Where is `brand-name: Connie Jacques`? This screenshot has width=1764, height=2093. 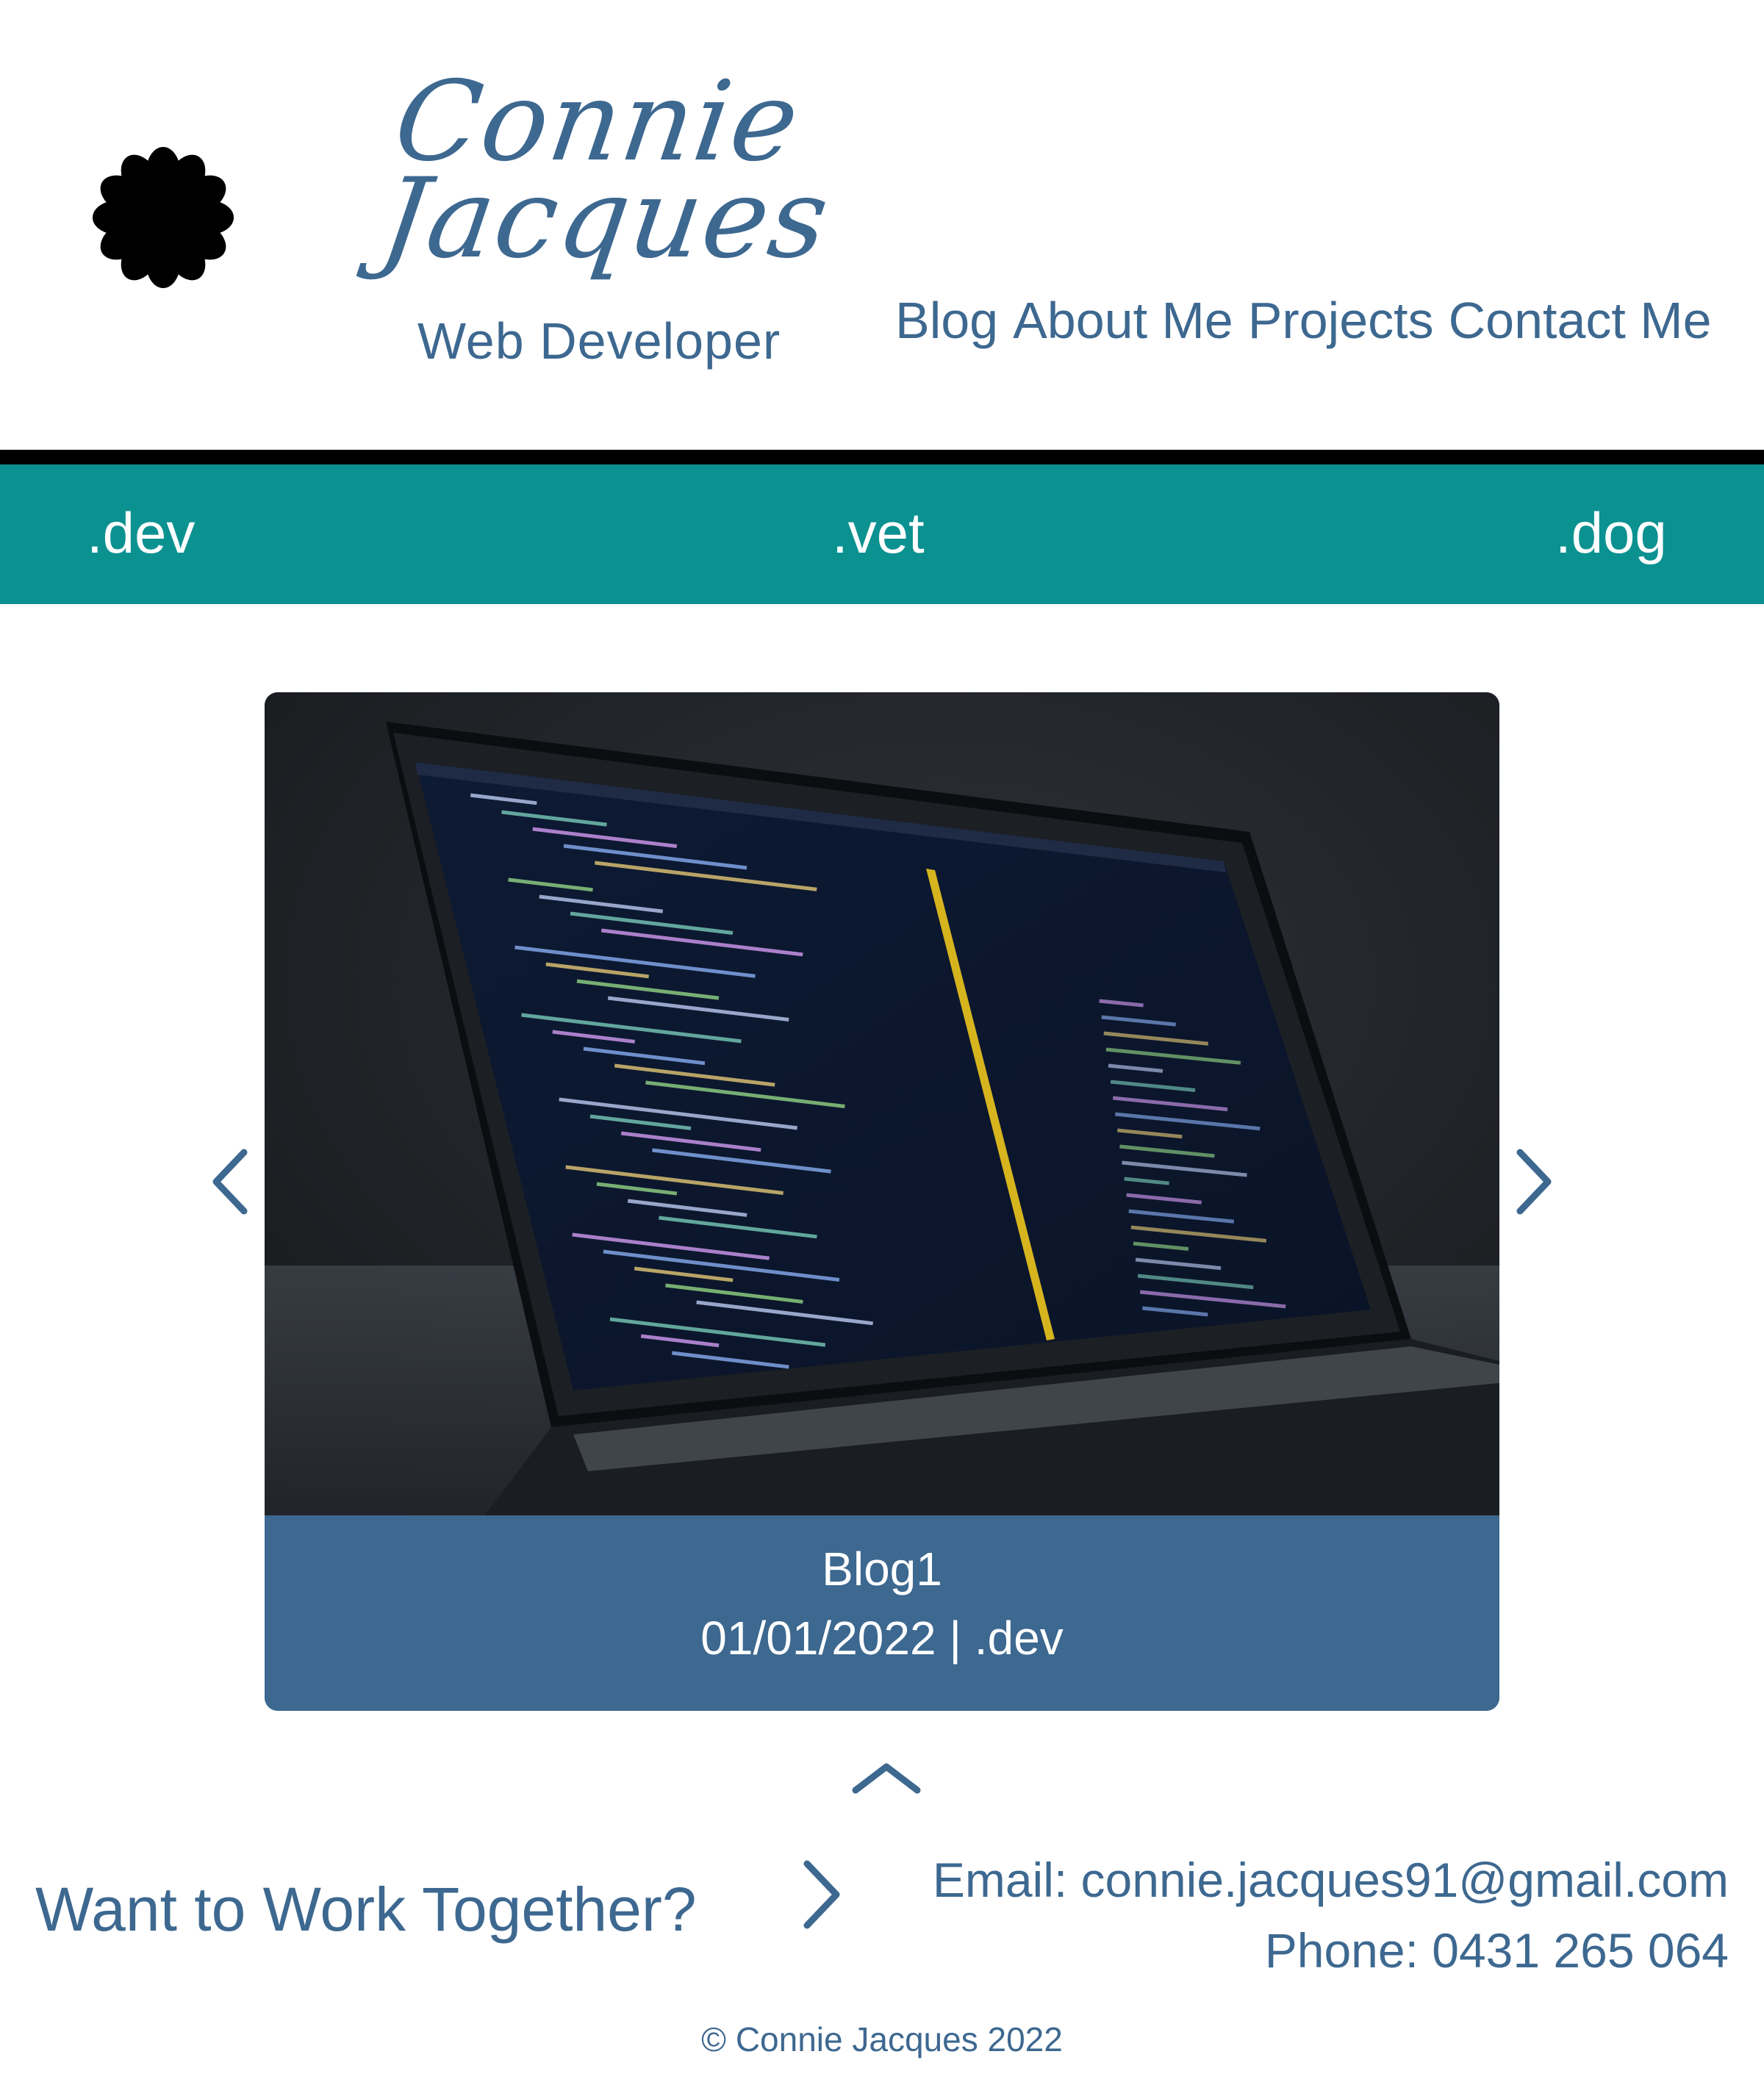 brand-name: Connie Jacques is located at coordinates (608, 170).